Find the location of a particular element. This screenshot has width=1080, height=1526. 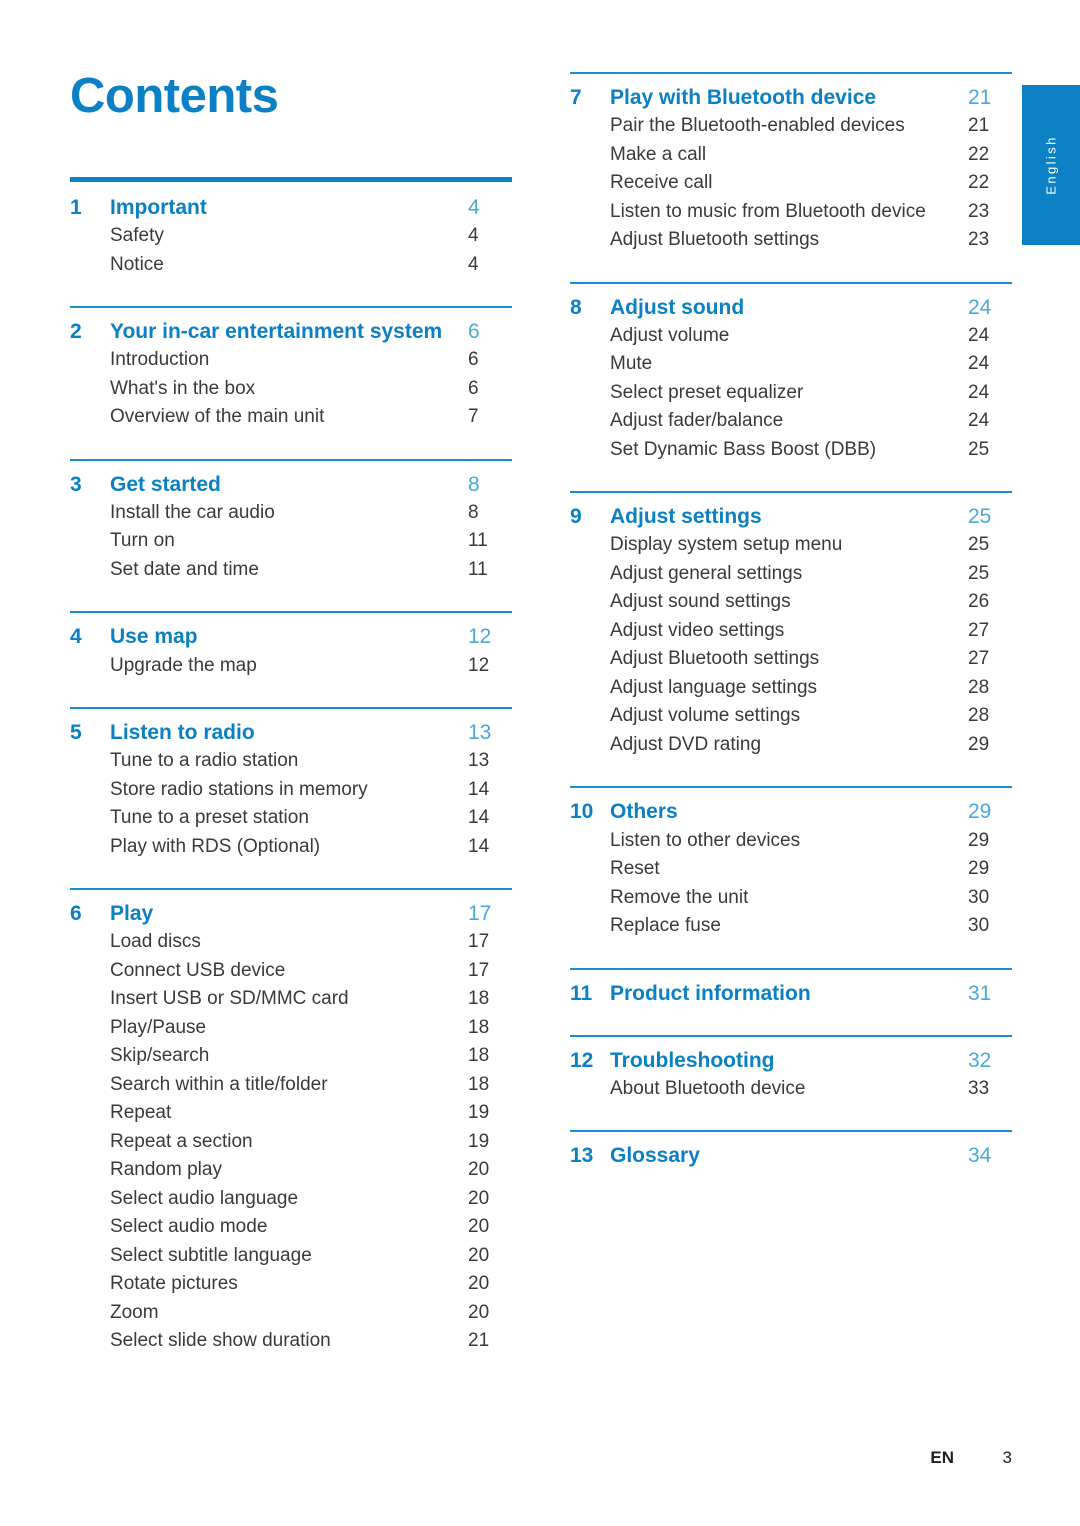

toc-entry: Adjust fader/balance 24 is located at coordinates (791, 421).